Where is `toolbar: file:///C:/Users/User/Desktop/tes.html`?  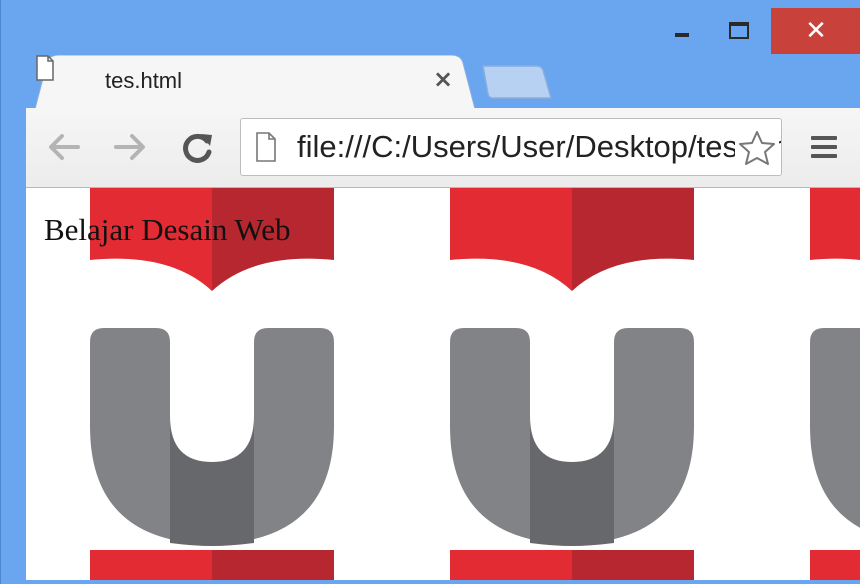
toolbar: file:///C:/Users/User/Desktop/tes.html is located at coordinates (443, 148).